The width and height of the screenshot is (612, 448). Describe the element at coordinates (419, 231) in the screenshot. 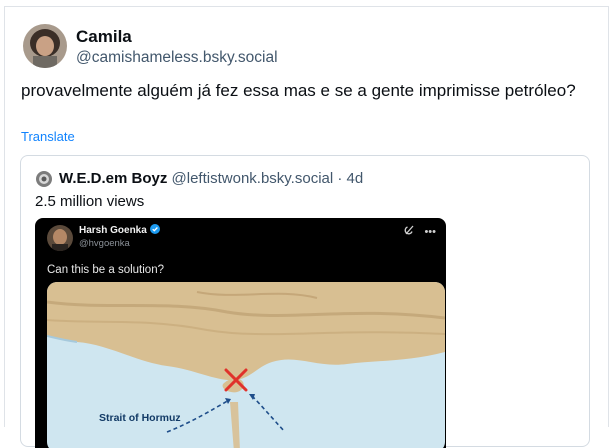

I see `tweet-icons: •••` at that location.